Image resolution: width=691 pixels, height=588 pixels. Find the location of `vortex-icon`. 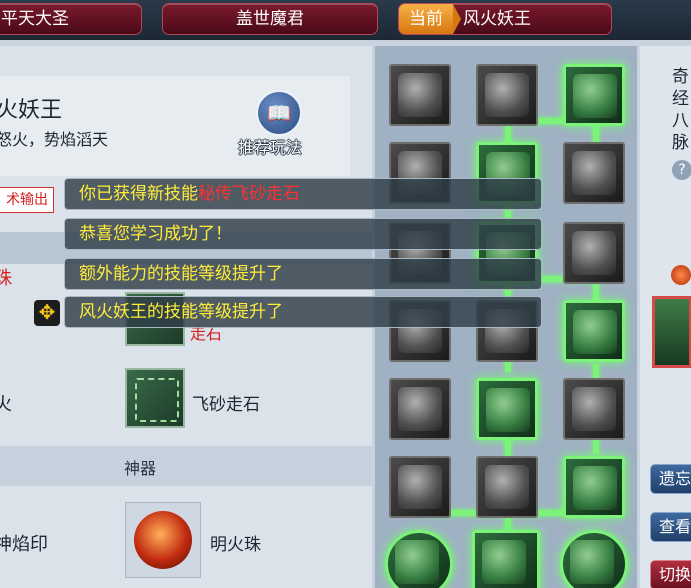

vortex-icon is located at coordinates (507, 487).